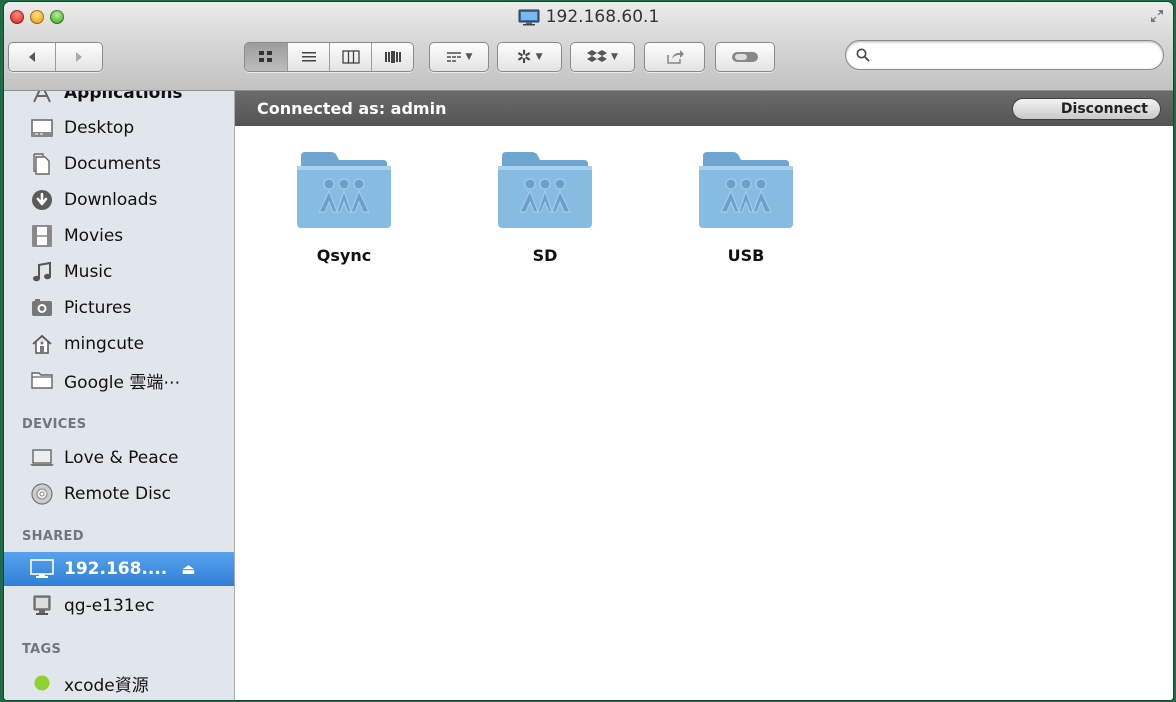 The image size is (1176, 702). Describe the element at coordinates (119, 272) in the screenshot. I see `sidebar-item-music: Music` at that location.